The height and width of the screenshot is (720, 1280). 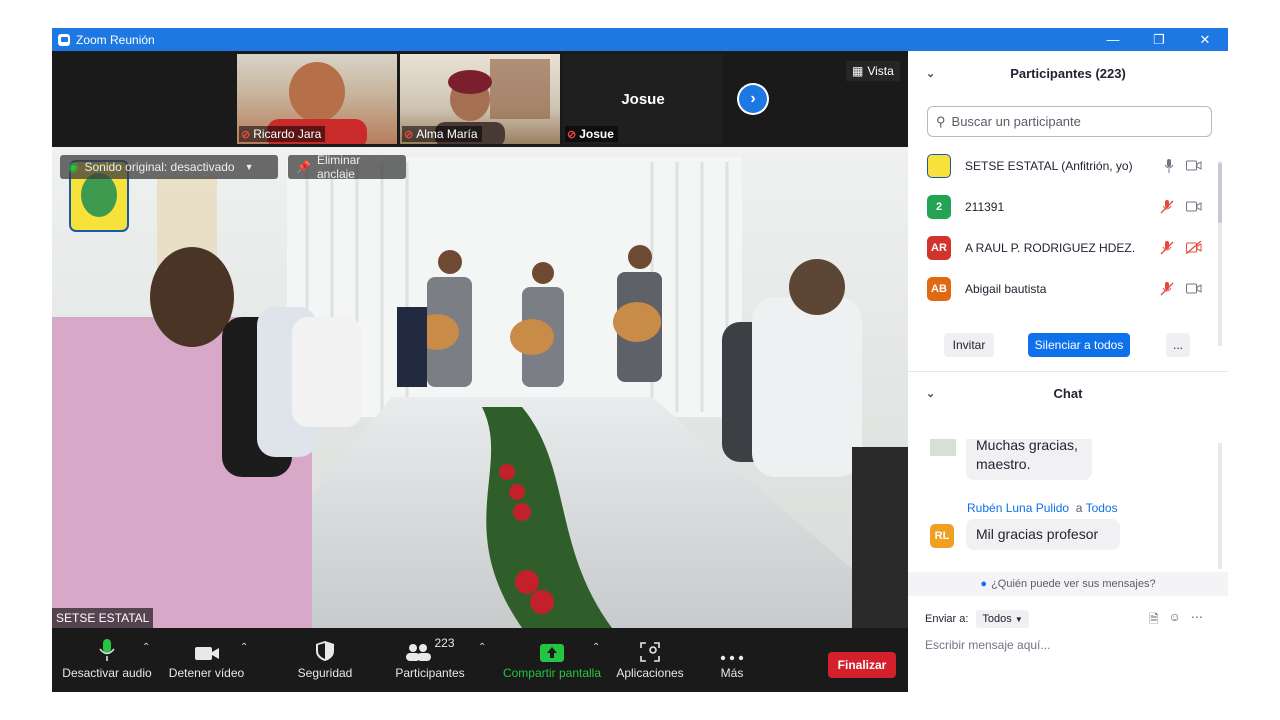 What do you see at coordinates (1064, 312) in the screenshot?
I see `participant-row` at bounding box center [1064, 312].